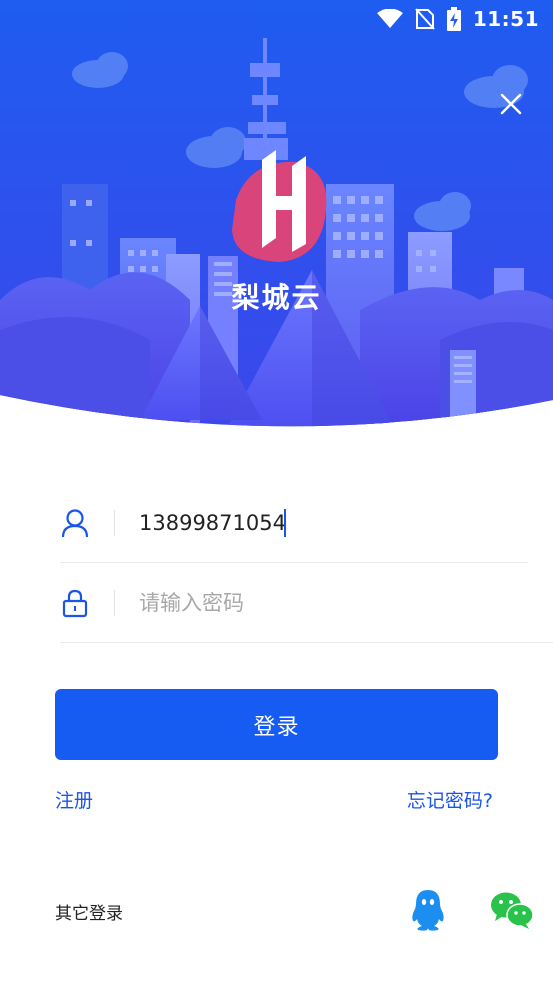  What do you see at coordinates (276, 297) in the screenshot?
I see `app-name: 梨城云` at bounding box center [276, 297].